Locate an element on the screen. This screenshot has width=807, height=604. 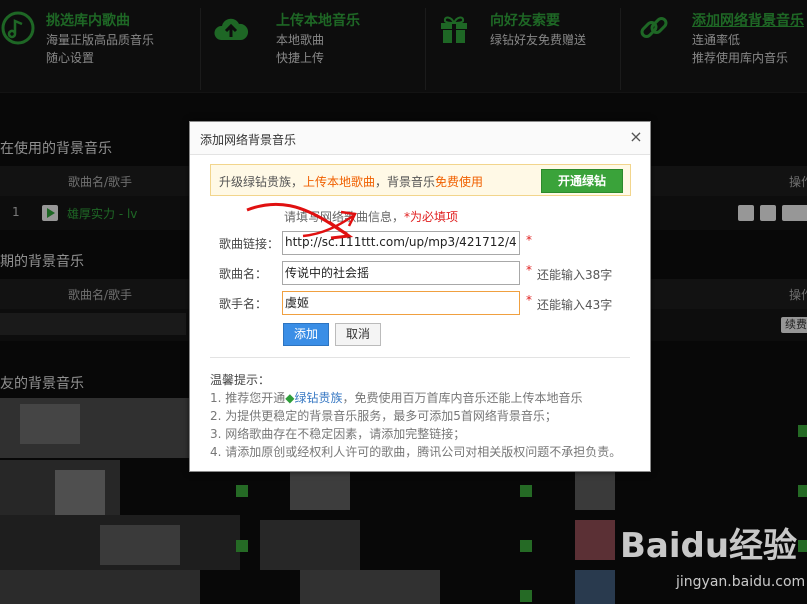
url-required-star: * is located at coordinates (529, 240).